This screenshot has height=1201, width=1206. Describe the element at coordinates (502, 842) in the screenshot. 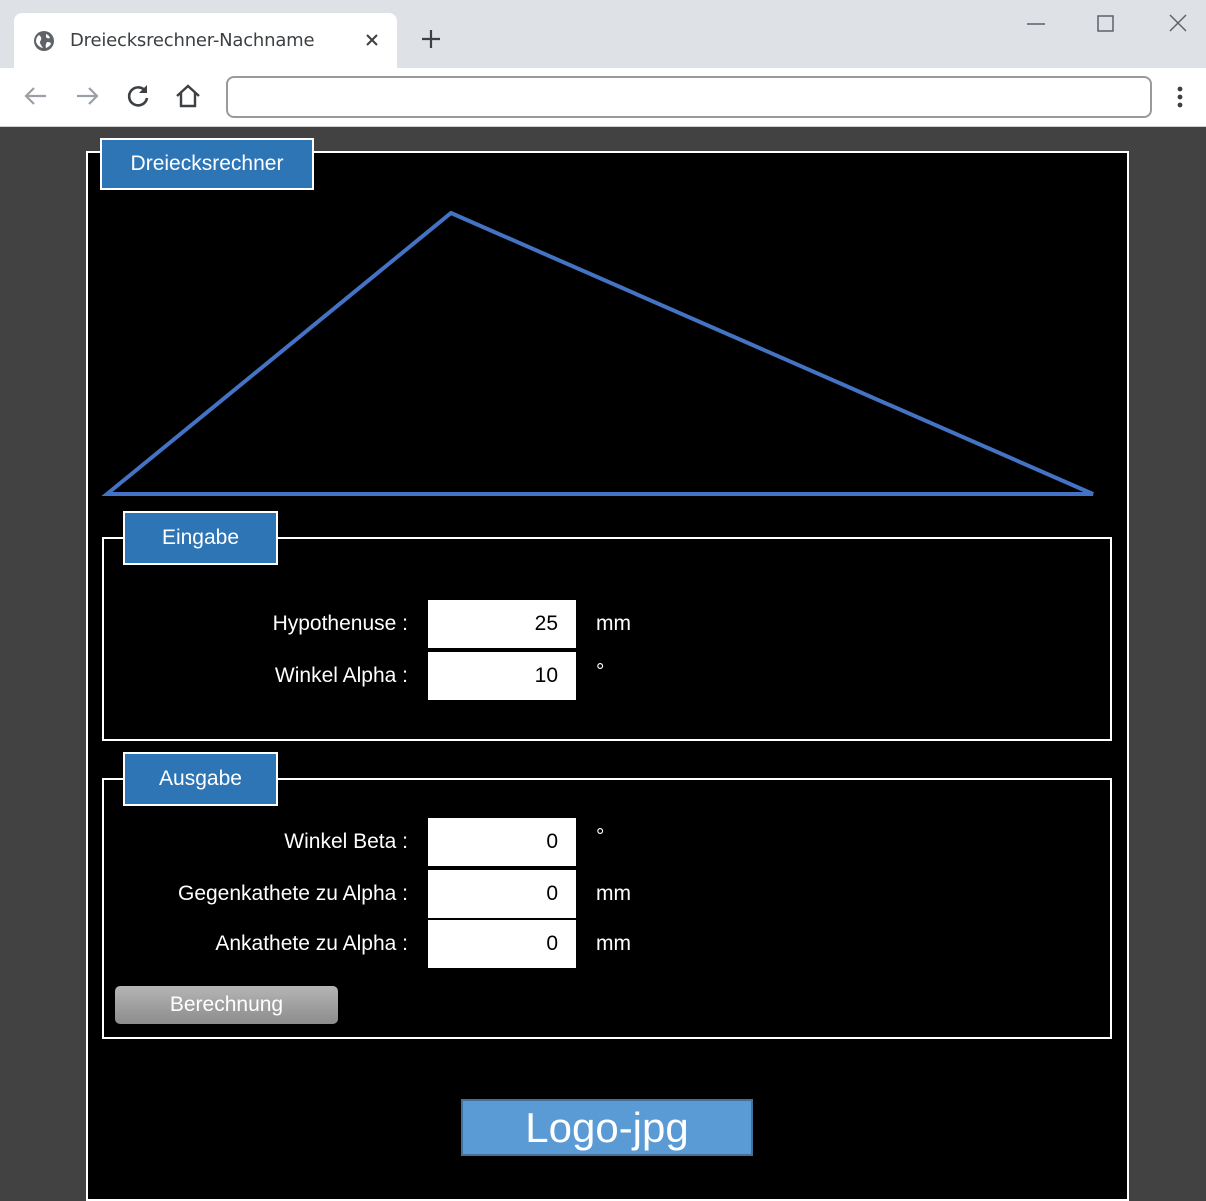

I see `beta-output` at that location.